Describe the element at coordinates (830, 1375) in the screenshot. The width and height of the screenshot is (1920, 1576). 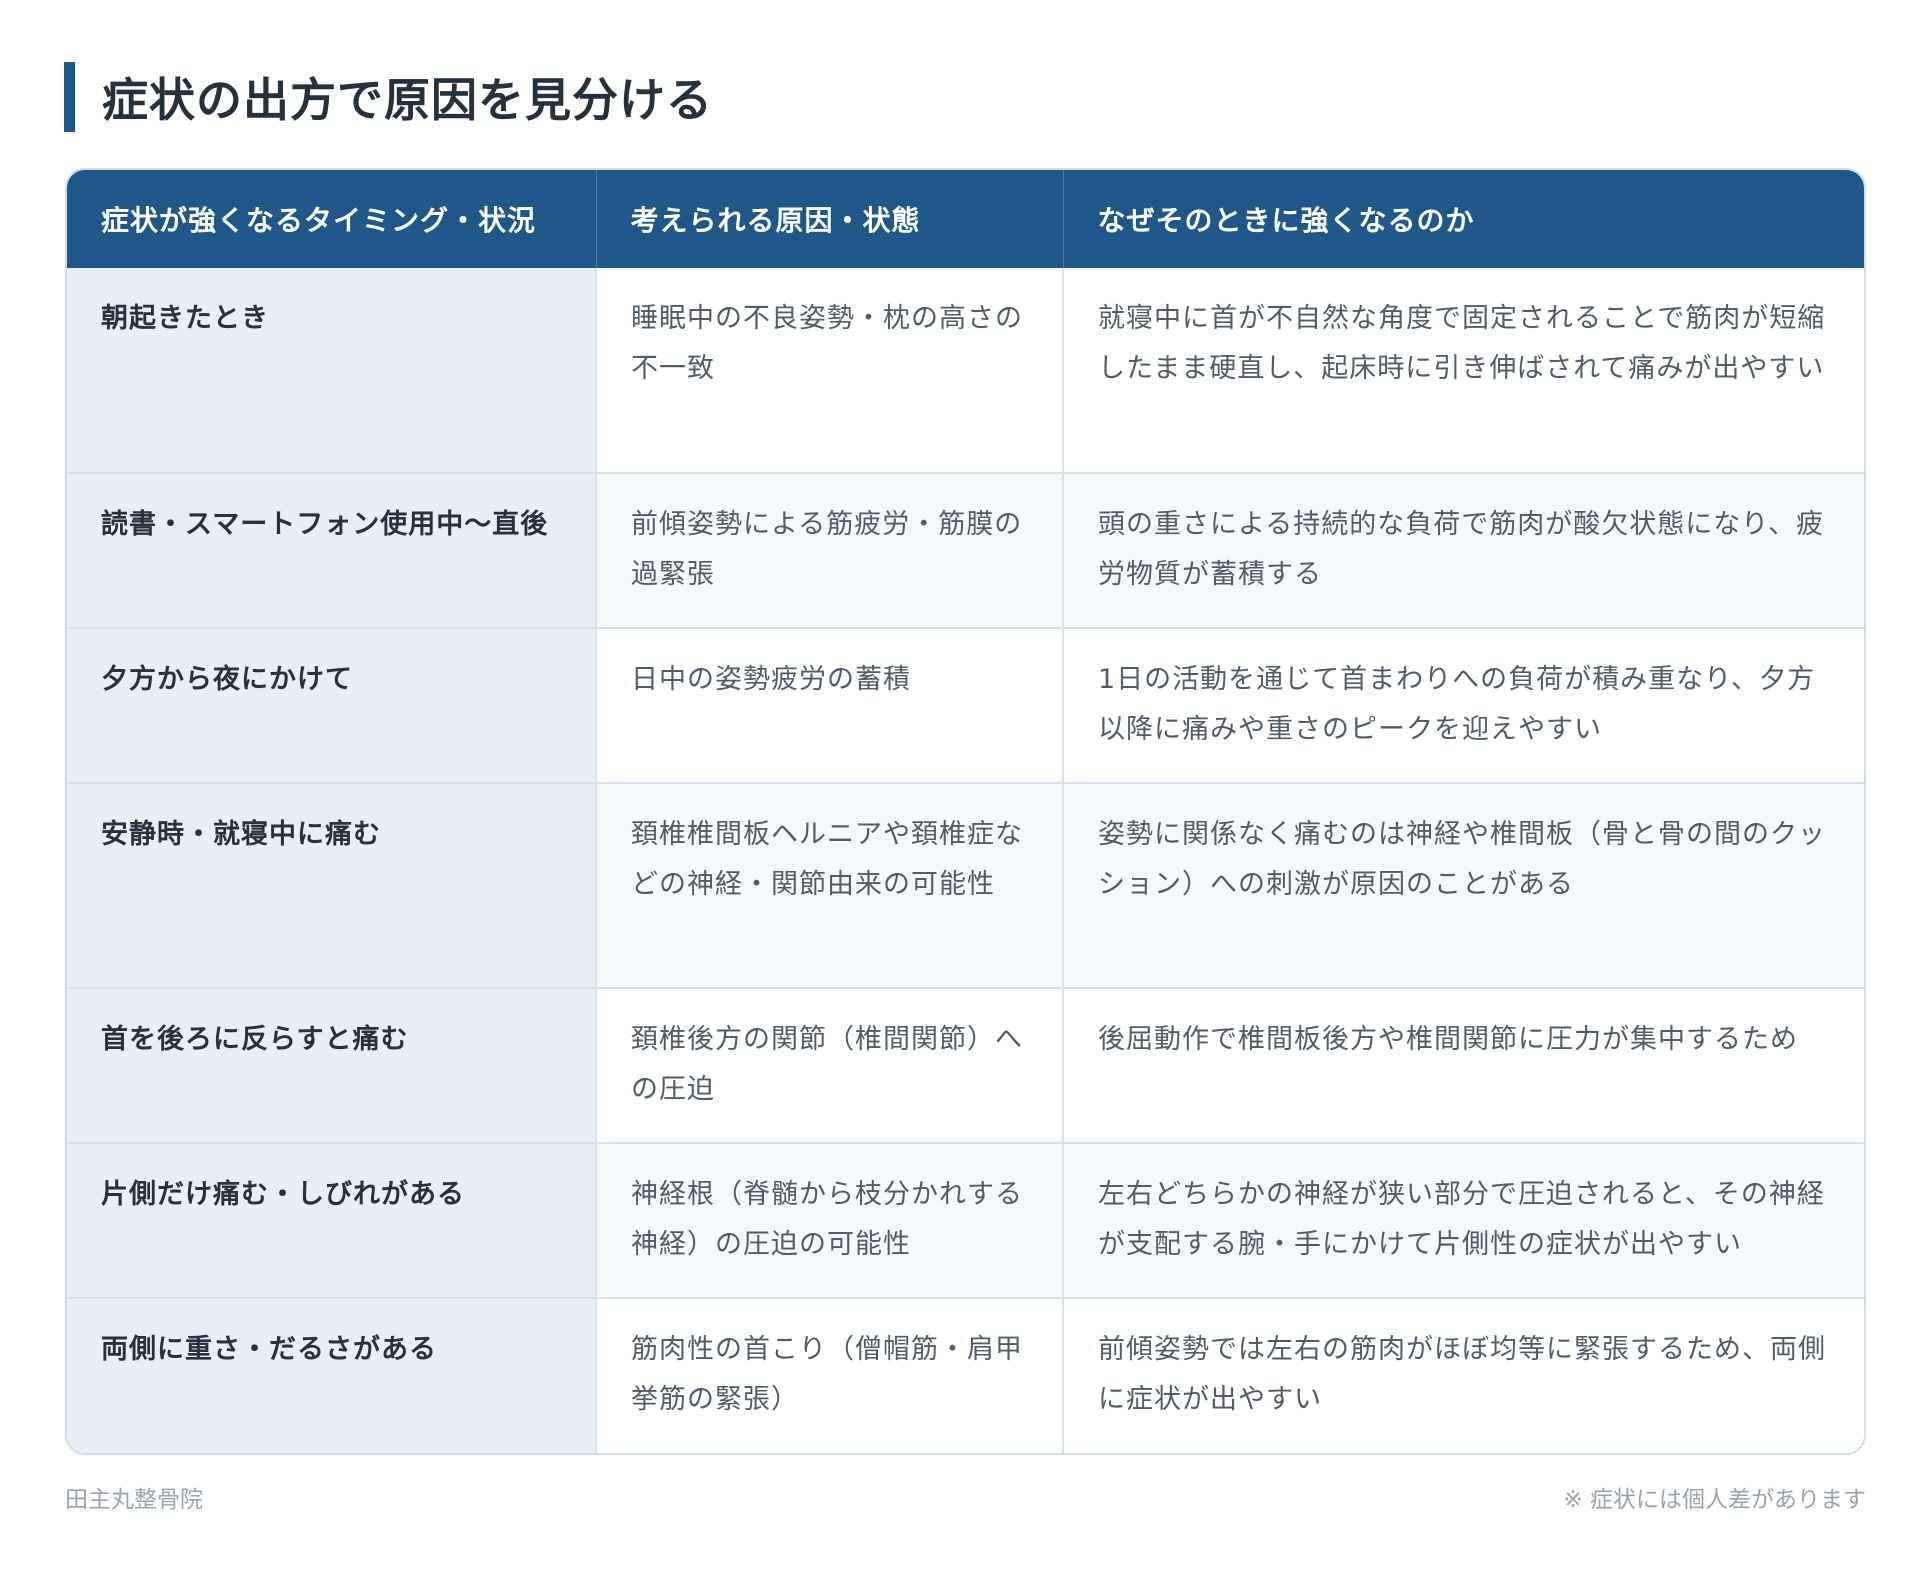
I see `cell-cause: 筋肉性の首こり（僧帽筋・肩甲挙筋の緊張）` at that location.